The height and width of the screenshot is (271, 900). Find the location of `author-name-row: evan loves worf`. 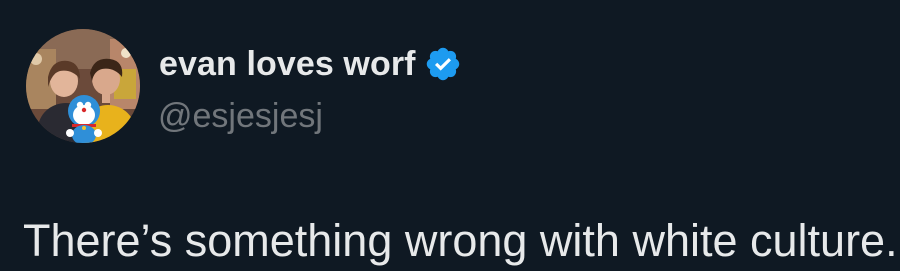

author-name-row: evan loves worf is located at coordinates (310, 64).